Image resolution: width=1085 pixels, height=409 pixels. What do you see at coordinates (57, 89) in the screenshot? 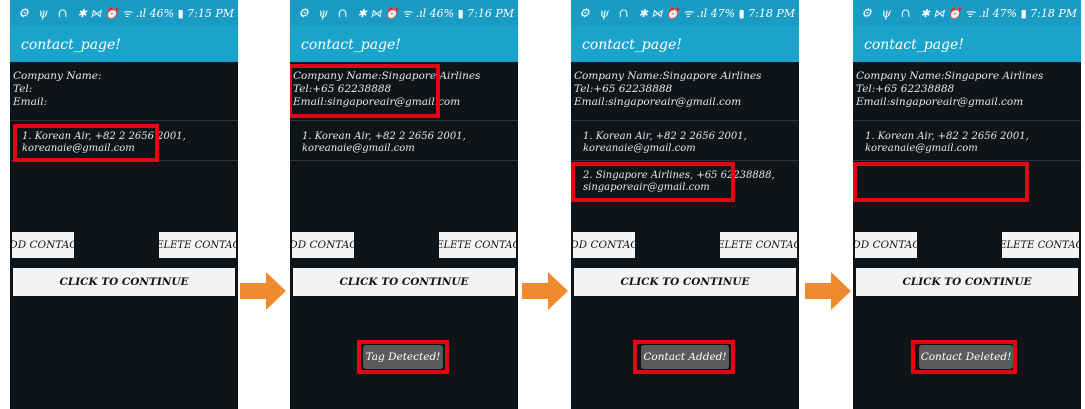
I see `contact-info: Company Name: Tel: Email:` at bounding box center [57, 89].